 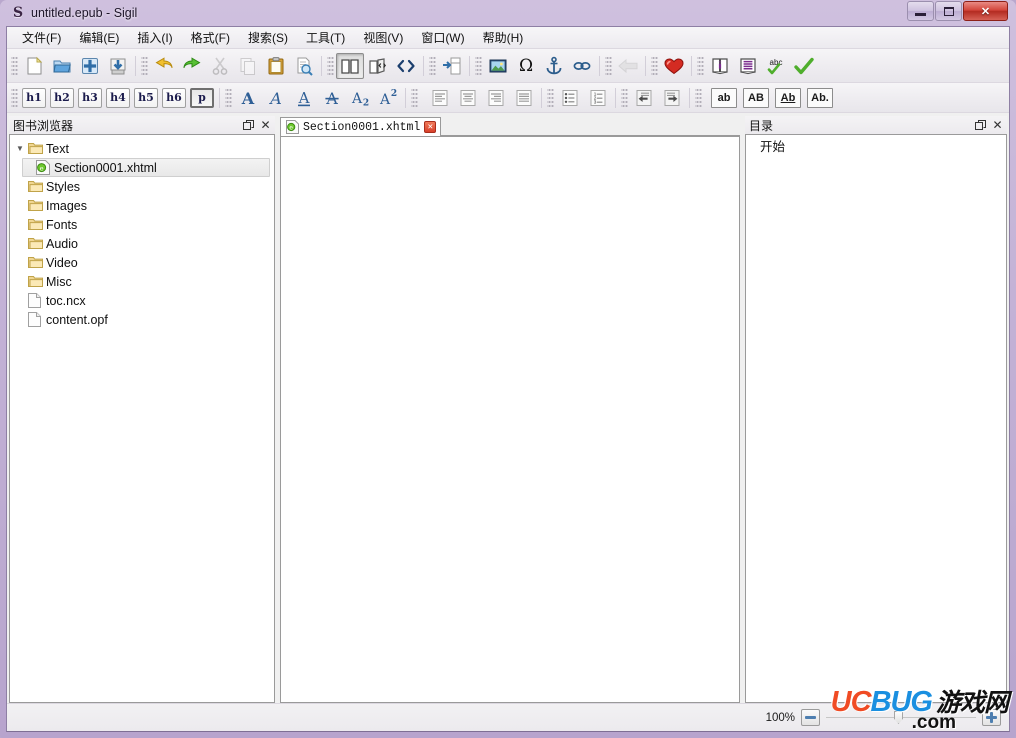 I want to click on titlecase-button: Ab, so click(x=788, y=97).